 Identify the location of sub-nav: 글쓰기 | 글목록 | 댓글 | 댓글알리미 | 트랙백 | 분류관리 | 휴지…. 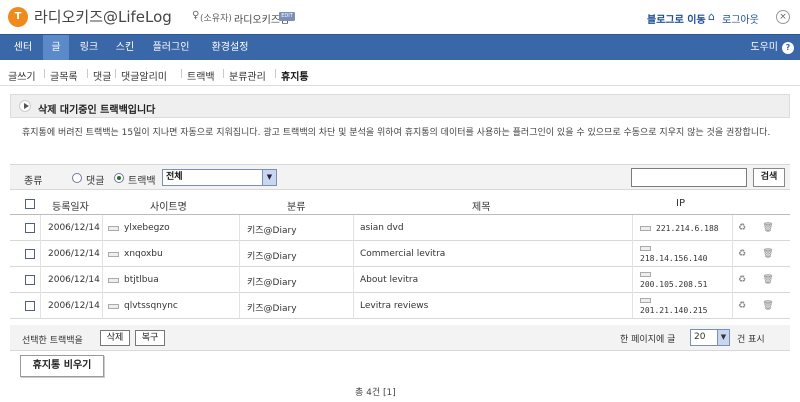
(400, 73).